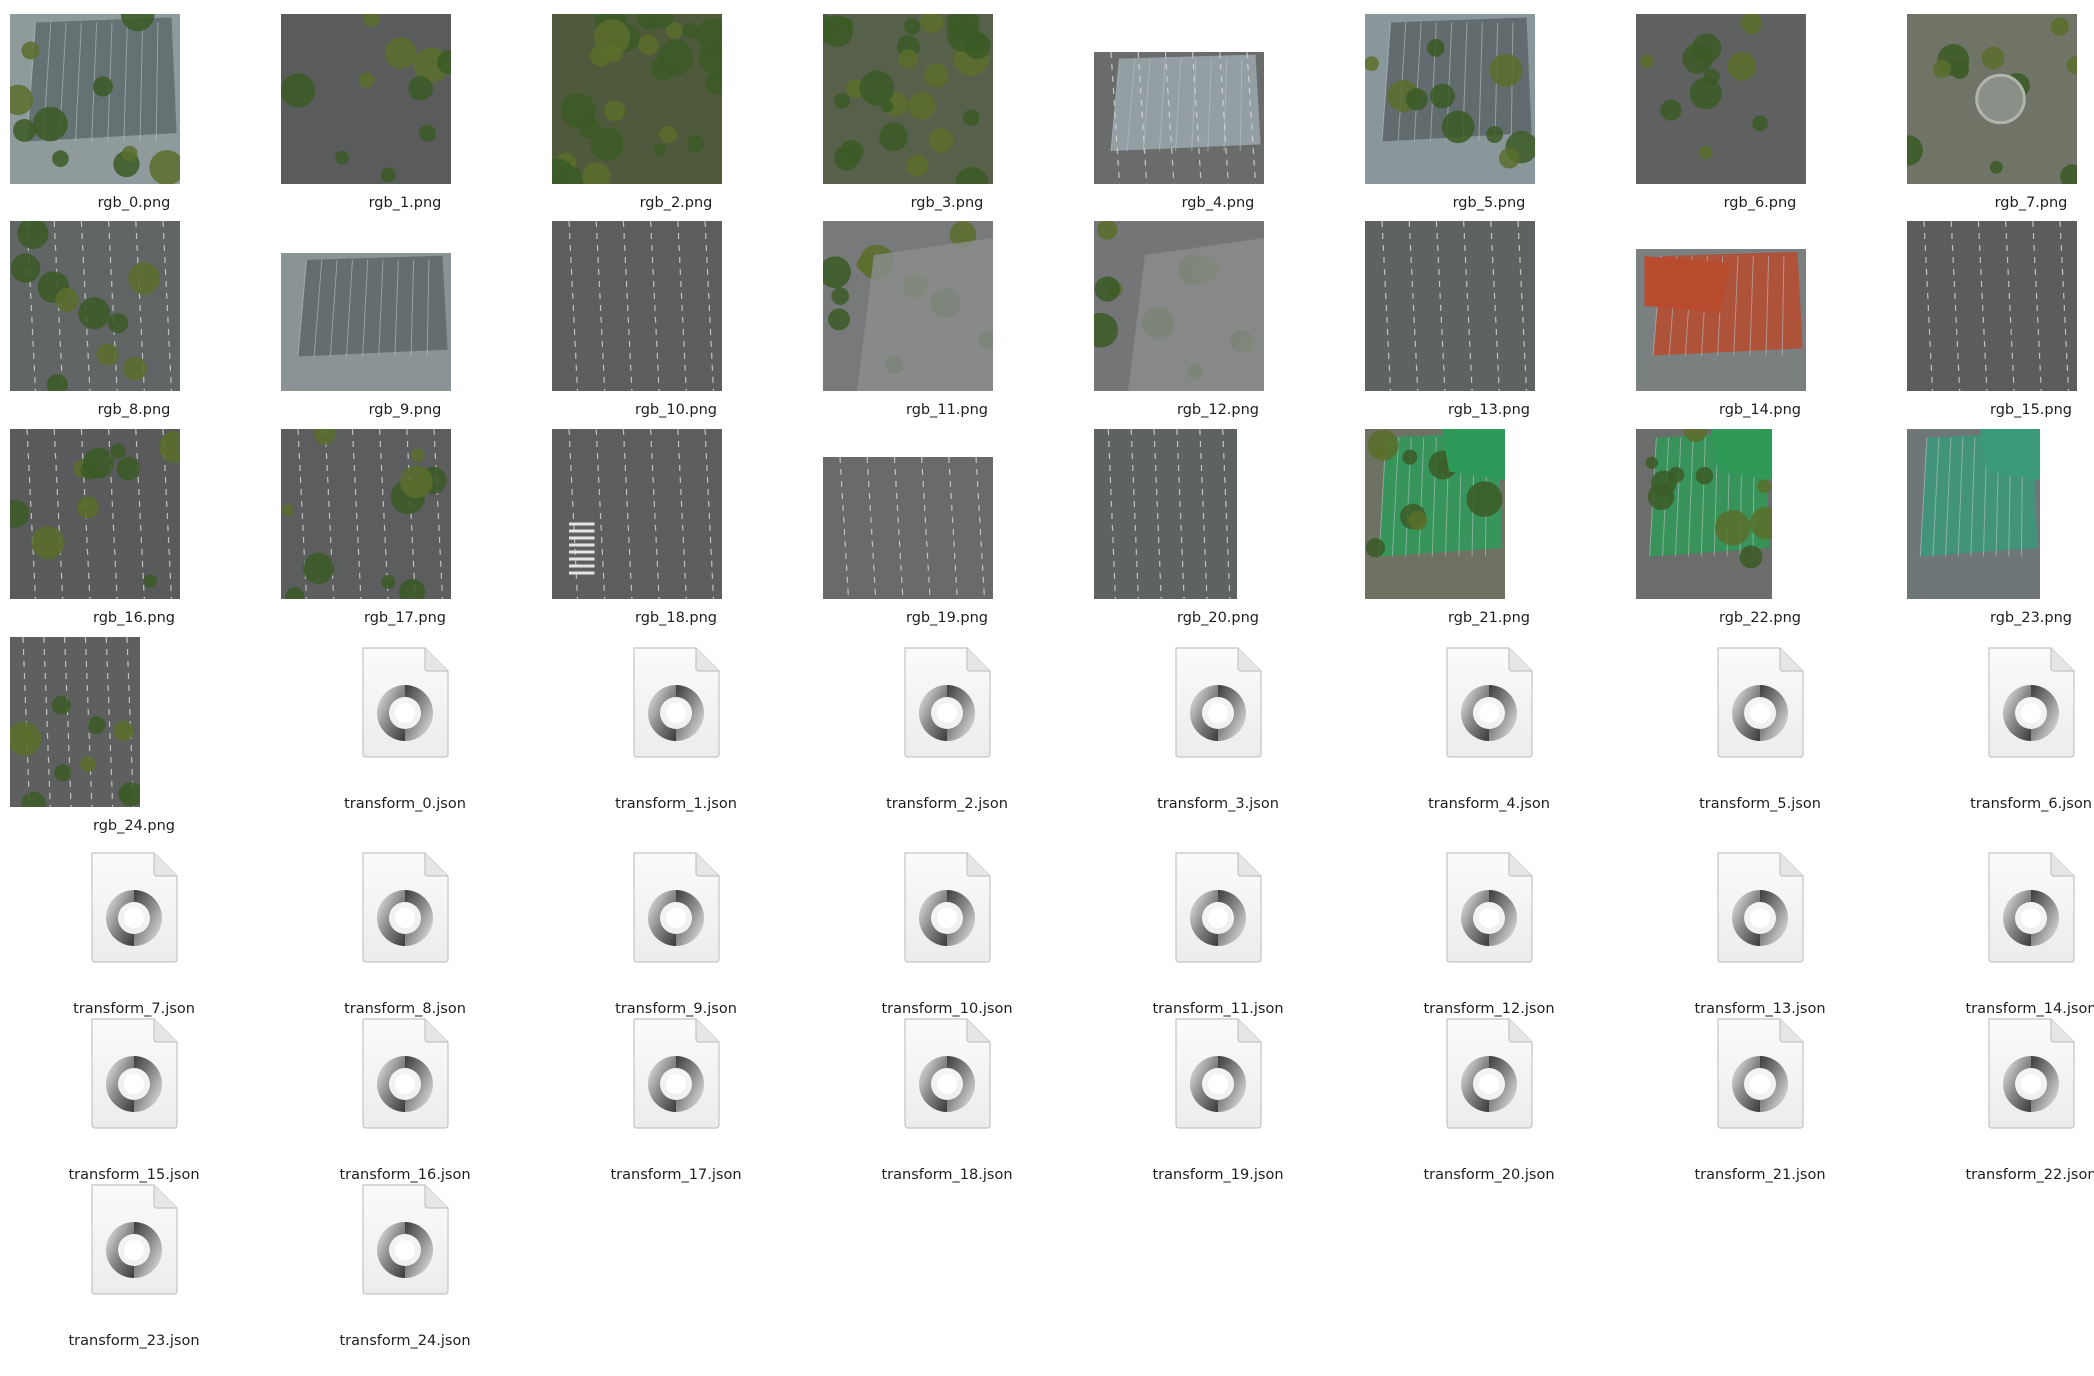 The height and width of the screenshot is (1376, 2094). What do you see at coordinates (947, 410) in the screenshot?
I see `file-name-label: rgb_11.png` at bounding box center [947, 410].